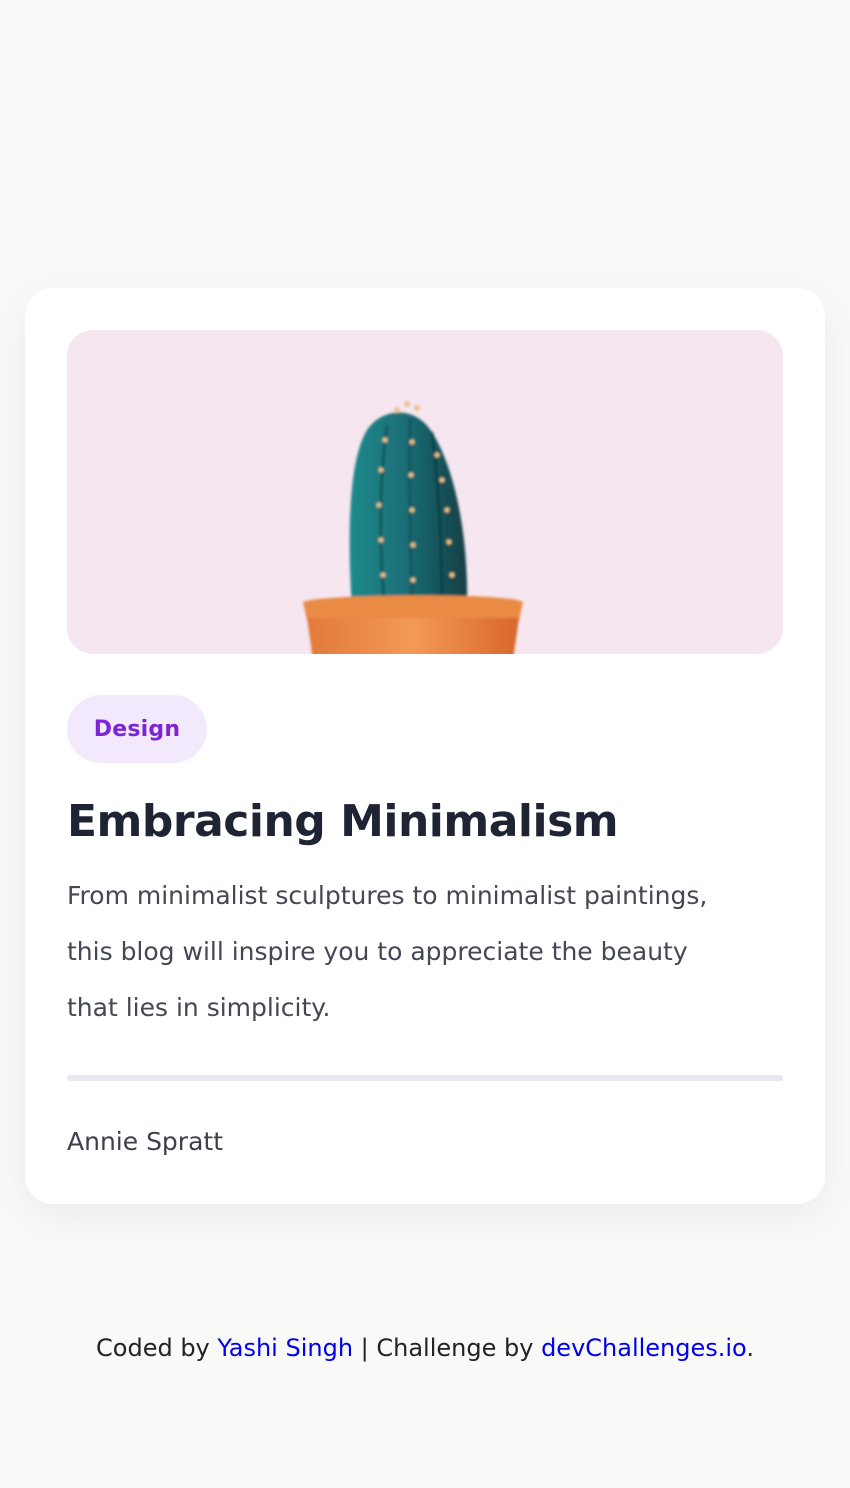  What do you see at coordinates (285, 1348) in the screenshot?
I see `author-link: Yashi Singh` at bounding box center [285, 1348].